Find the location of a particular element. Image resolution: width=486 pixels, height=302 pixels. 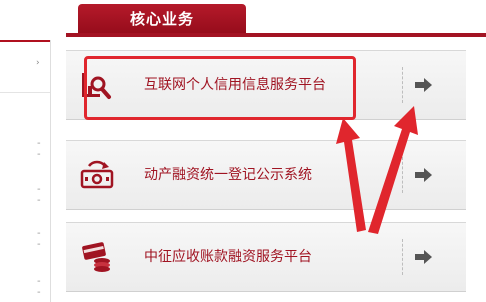

left-nav-top-line is located at coordinates (25, 41).